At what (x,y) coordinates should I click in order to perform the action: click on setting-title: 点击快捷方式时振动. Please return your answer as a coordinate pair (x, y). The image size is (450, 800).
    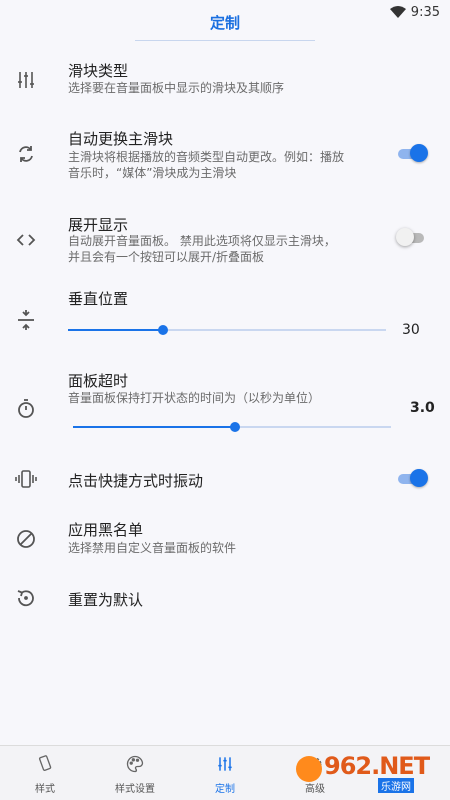
    Looking at the image, I should click on (136, 481).